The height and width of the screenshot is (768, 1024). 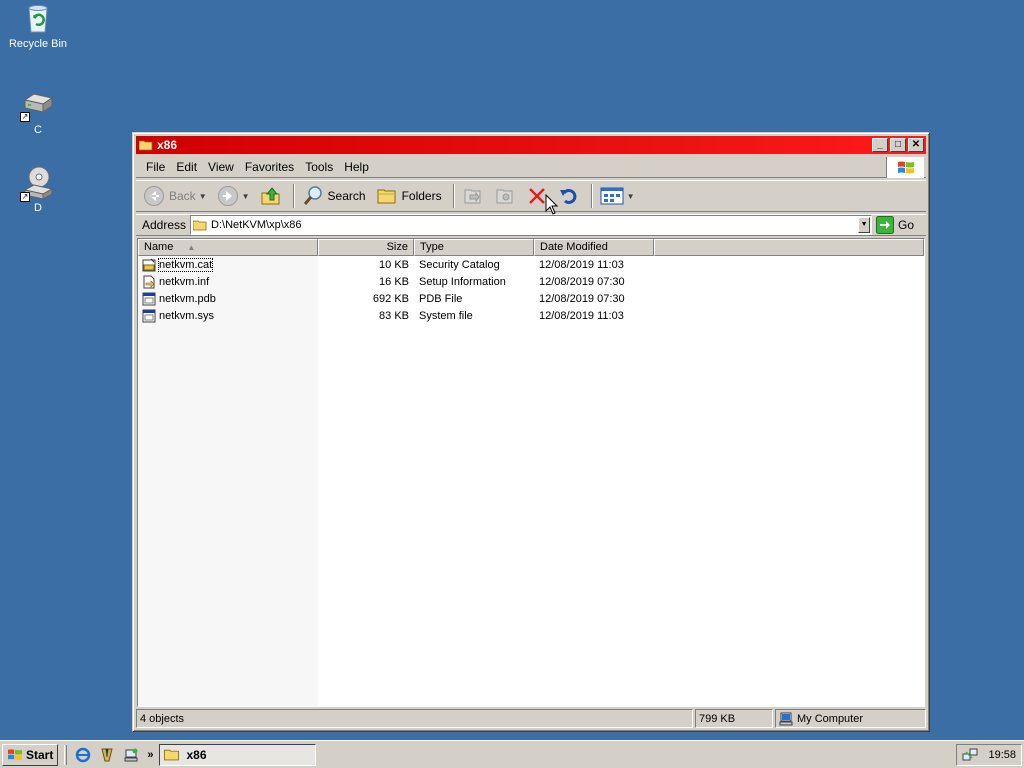 What do you see at coordinates (394, 315) in the screenshot?
I see `file-size: 83 KB` at bounding box center [394, 315].